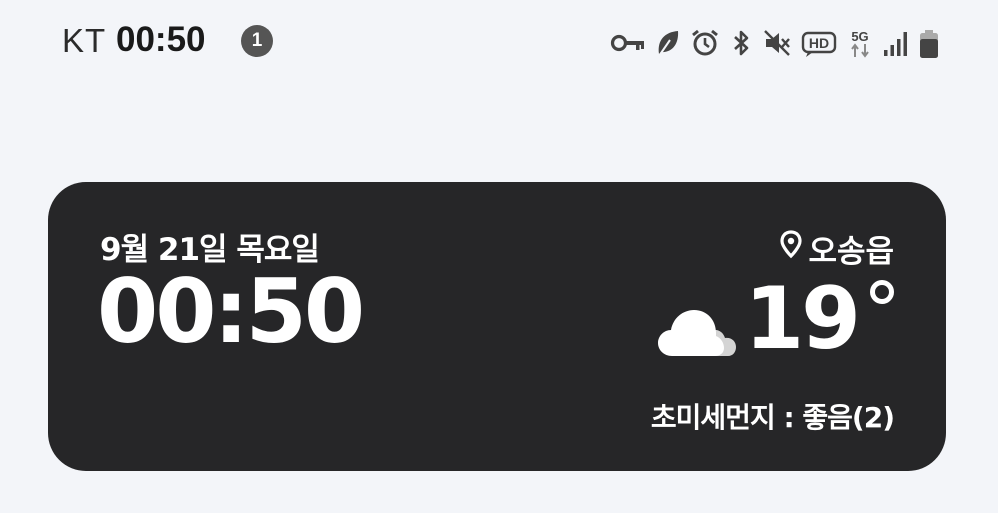  Describe the element at coordinates (929, 43) in the screenshot. I see `battery-icon` at that location.